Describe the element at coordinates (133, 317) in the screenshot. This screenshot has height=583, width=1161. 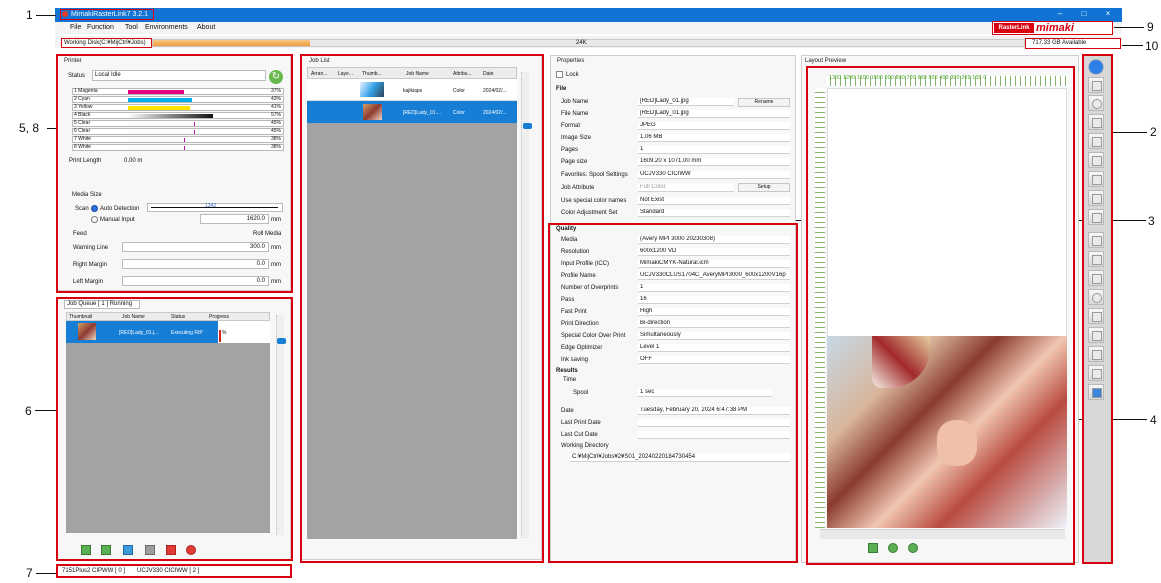
I see `queue-col-job-name: Job Name` at that location.